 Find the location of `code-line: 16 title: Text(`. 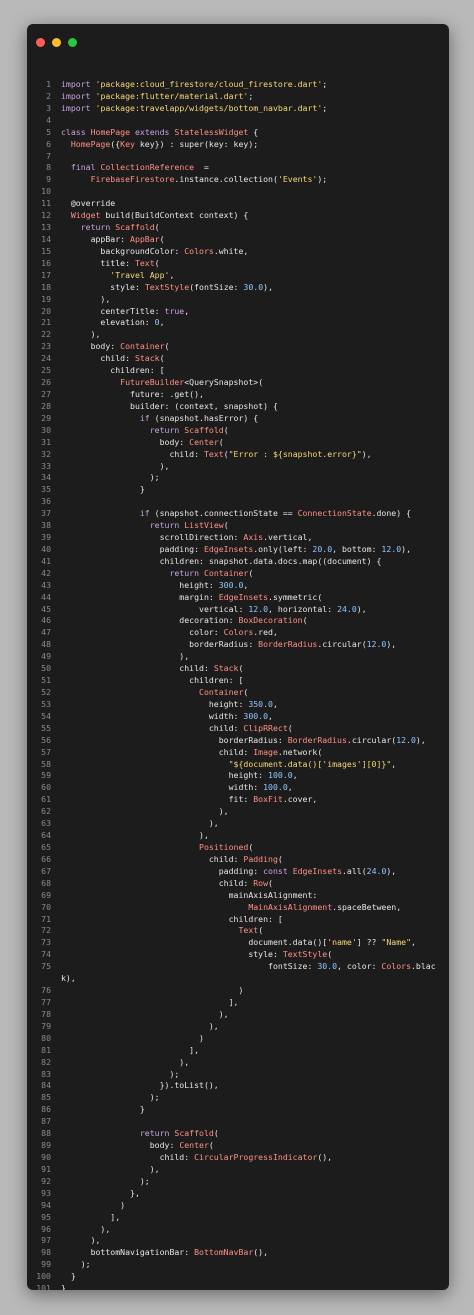

code-line: 16 title: Text( is located at coordinates (238, 264).